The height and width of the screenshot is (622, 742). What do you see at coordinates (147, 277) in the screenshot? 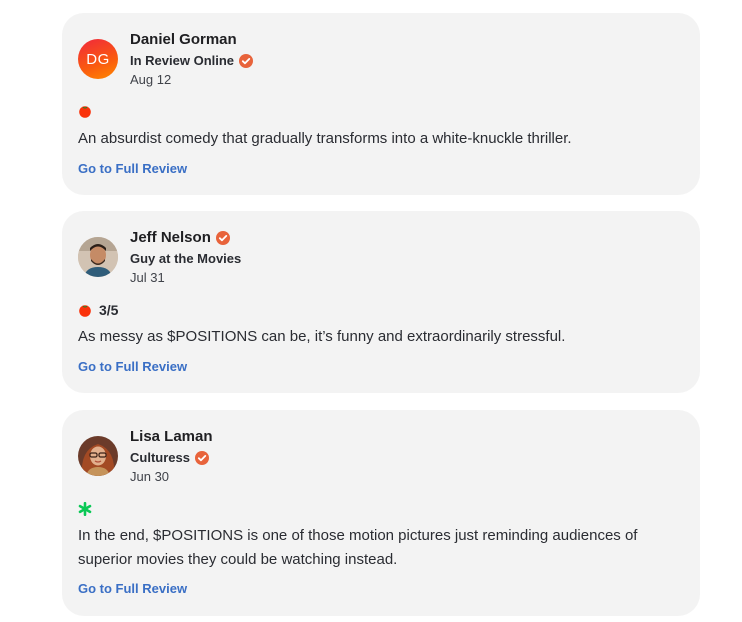
I see `review-date: Jul 31` at bounding box center [147, 277].